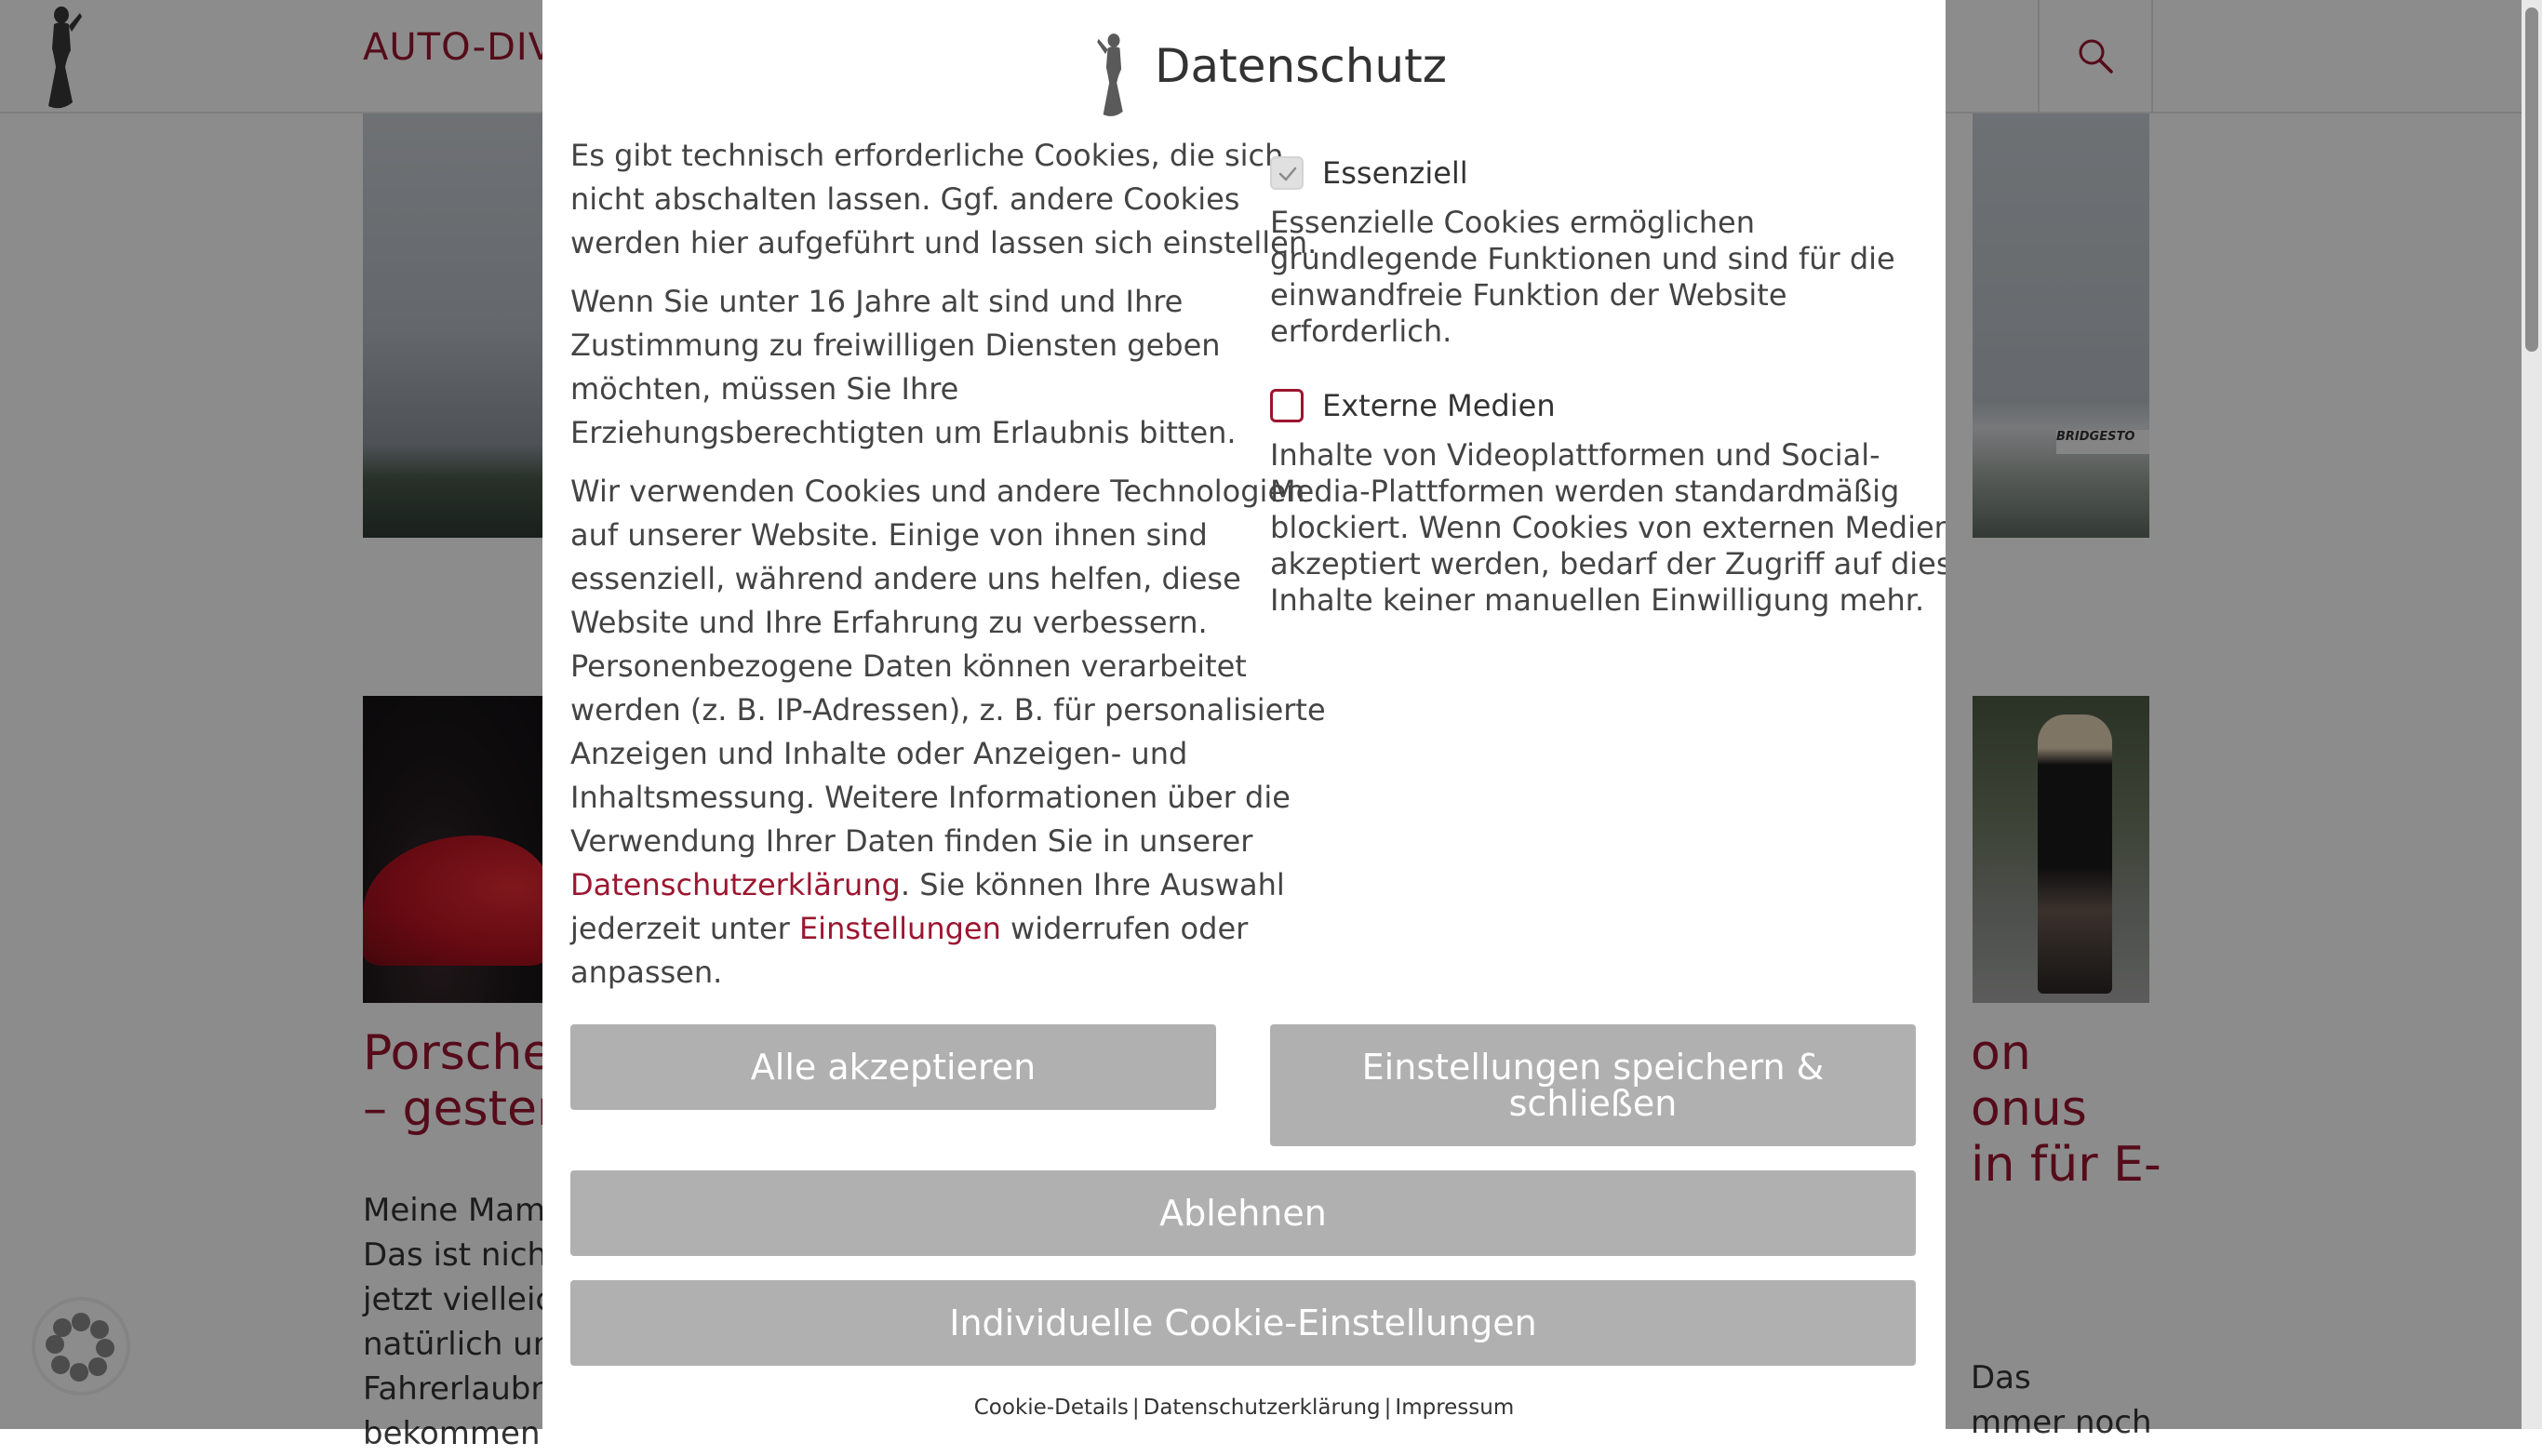 The height and width of the screenshot is (1456, 2542). I want to click on external-media-checkbox, so click(1287, 405).